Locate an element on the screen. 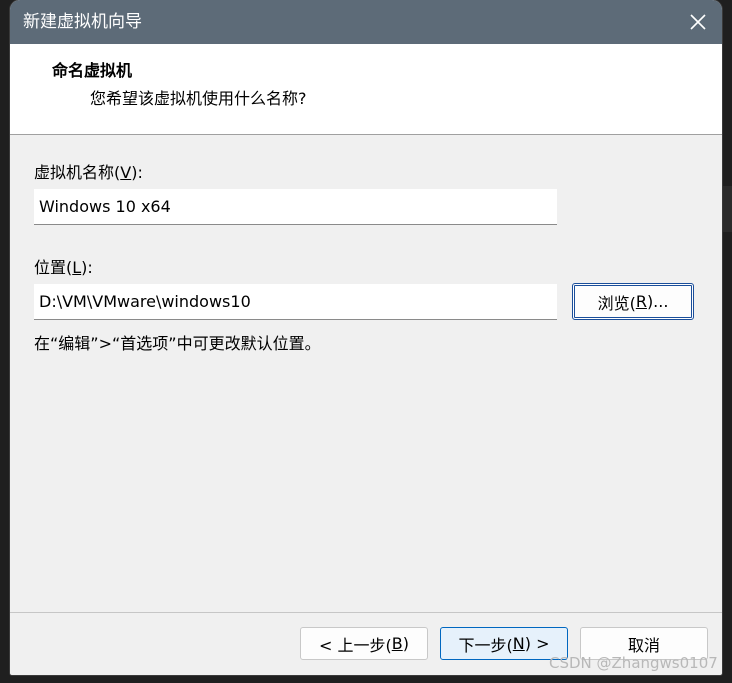 Image resolution: width=732 pixels, height=683 pixels. title-bar: 新建虚拟机向导 is located at coordinates (366, 22).